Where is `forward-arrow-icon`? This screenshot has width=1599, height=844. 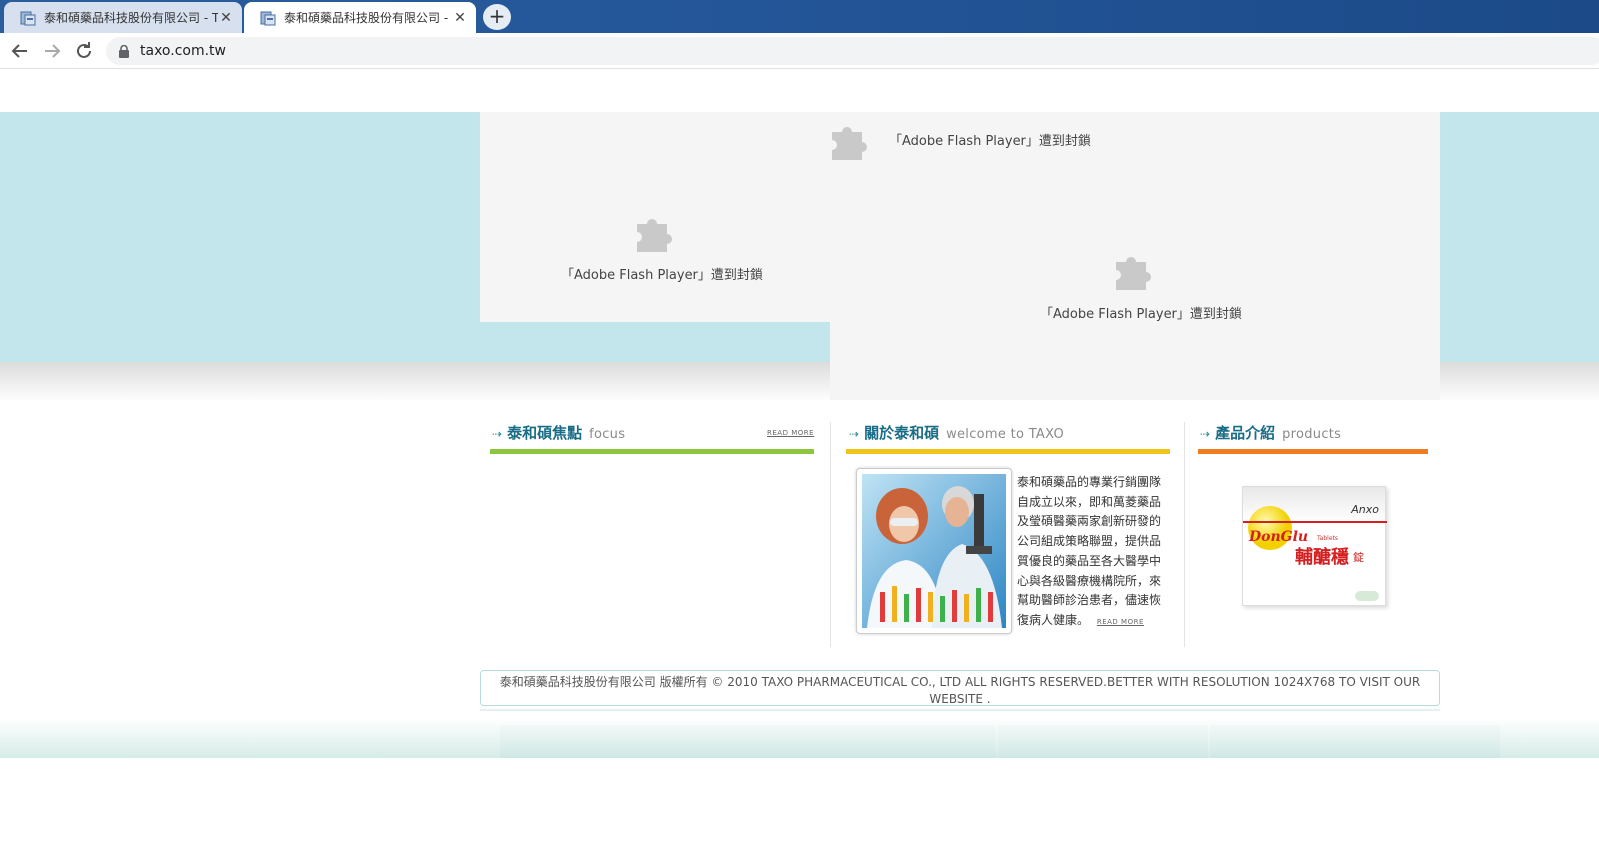 forward-arrow-icon is located at coordinates (52, 51).